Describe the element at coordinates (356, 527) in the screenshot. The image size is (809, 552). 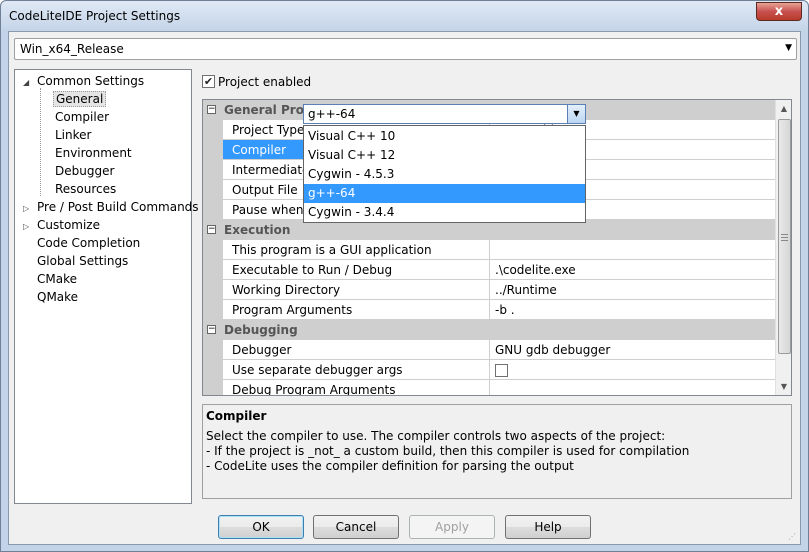
I see `cancel-button: Cancel` at that location.